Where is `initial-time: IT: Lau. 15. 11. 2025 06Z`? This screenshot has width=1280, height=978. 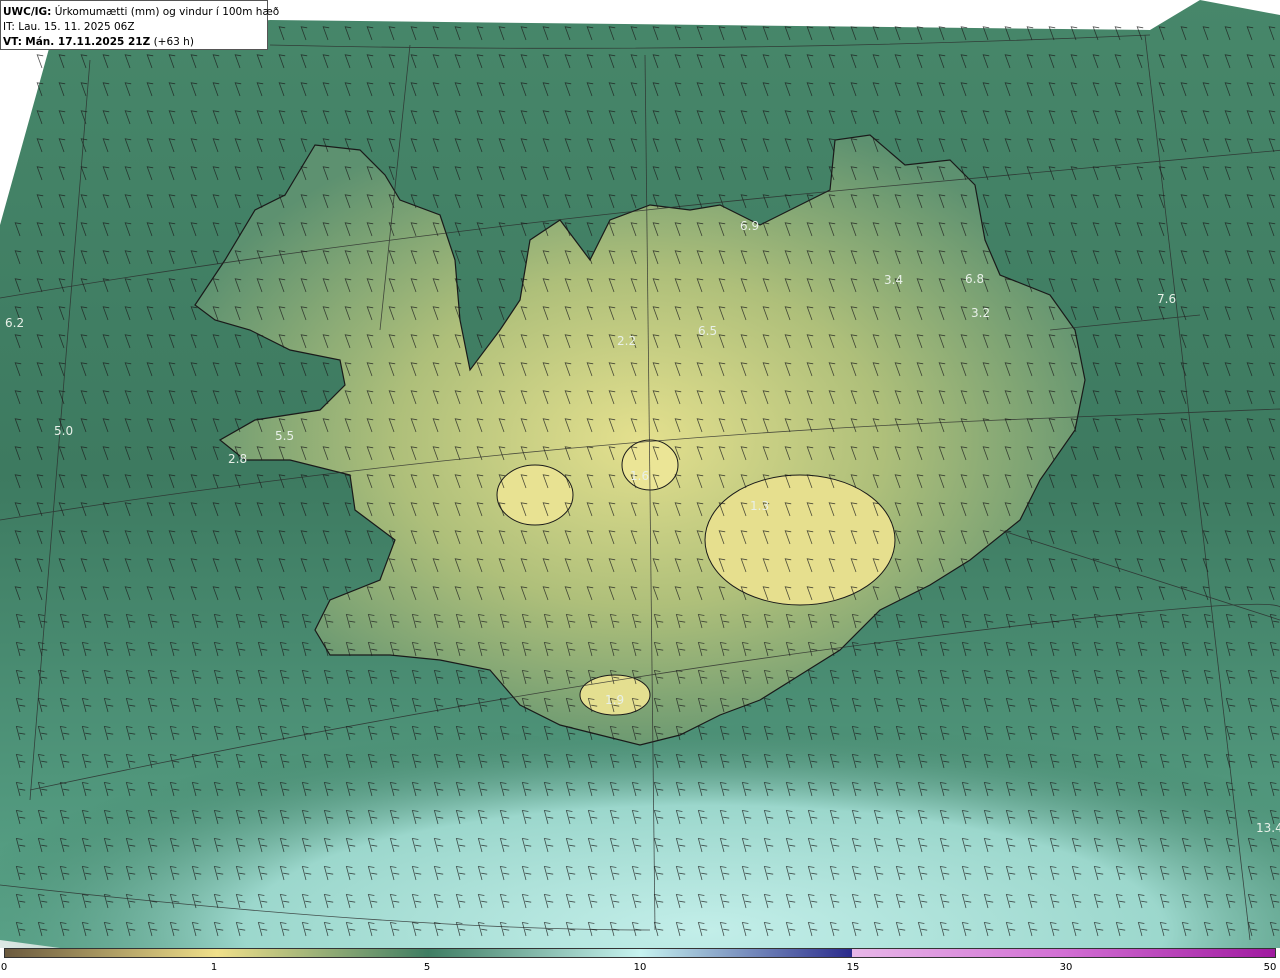 initial-time: IT: Lau. 15. 11. 2025 06Z is located at coordinates (69, 27).